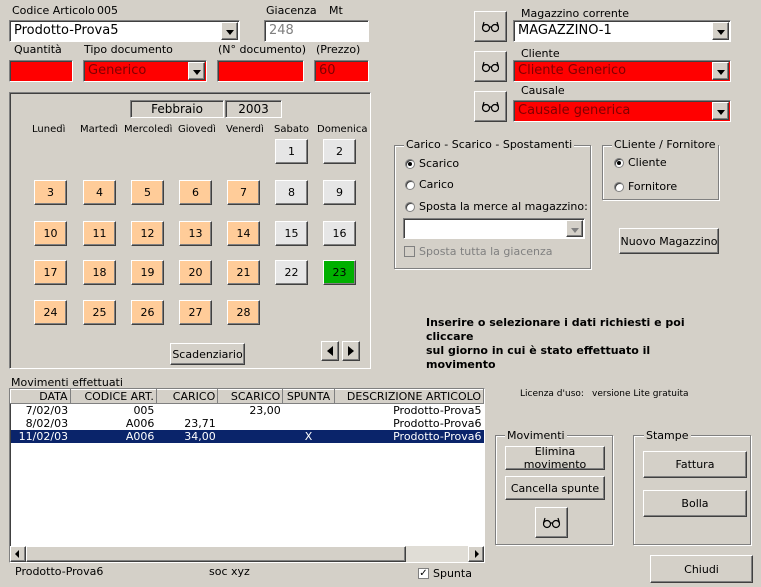 Image resolution: width=761 pixels, height=587 pixels. What do you see at coordinates (195, 233) in the screenshot?
I see `calendar-day: 13` at bounding box center [195, 233].